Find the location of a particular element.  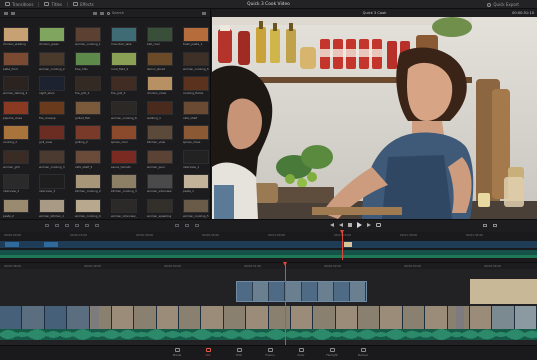

media-thumbnail: plate_food is located at coordinates (16, 61).